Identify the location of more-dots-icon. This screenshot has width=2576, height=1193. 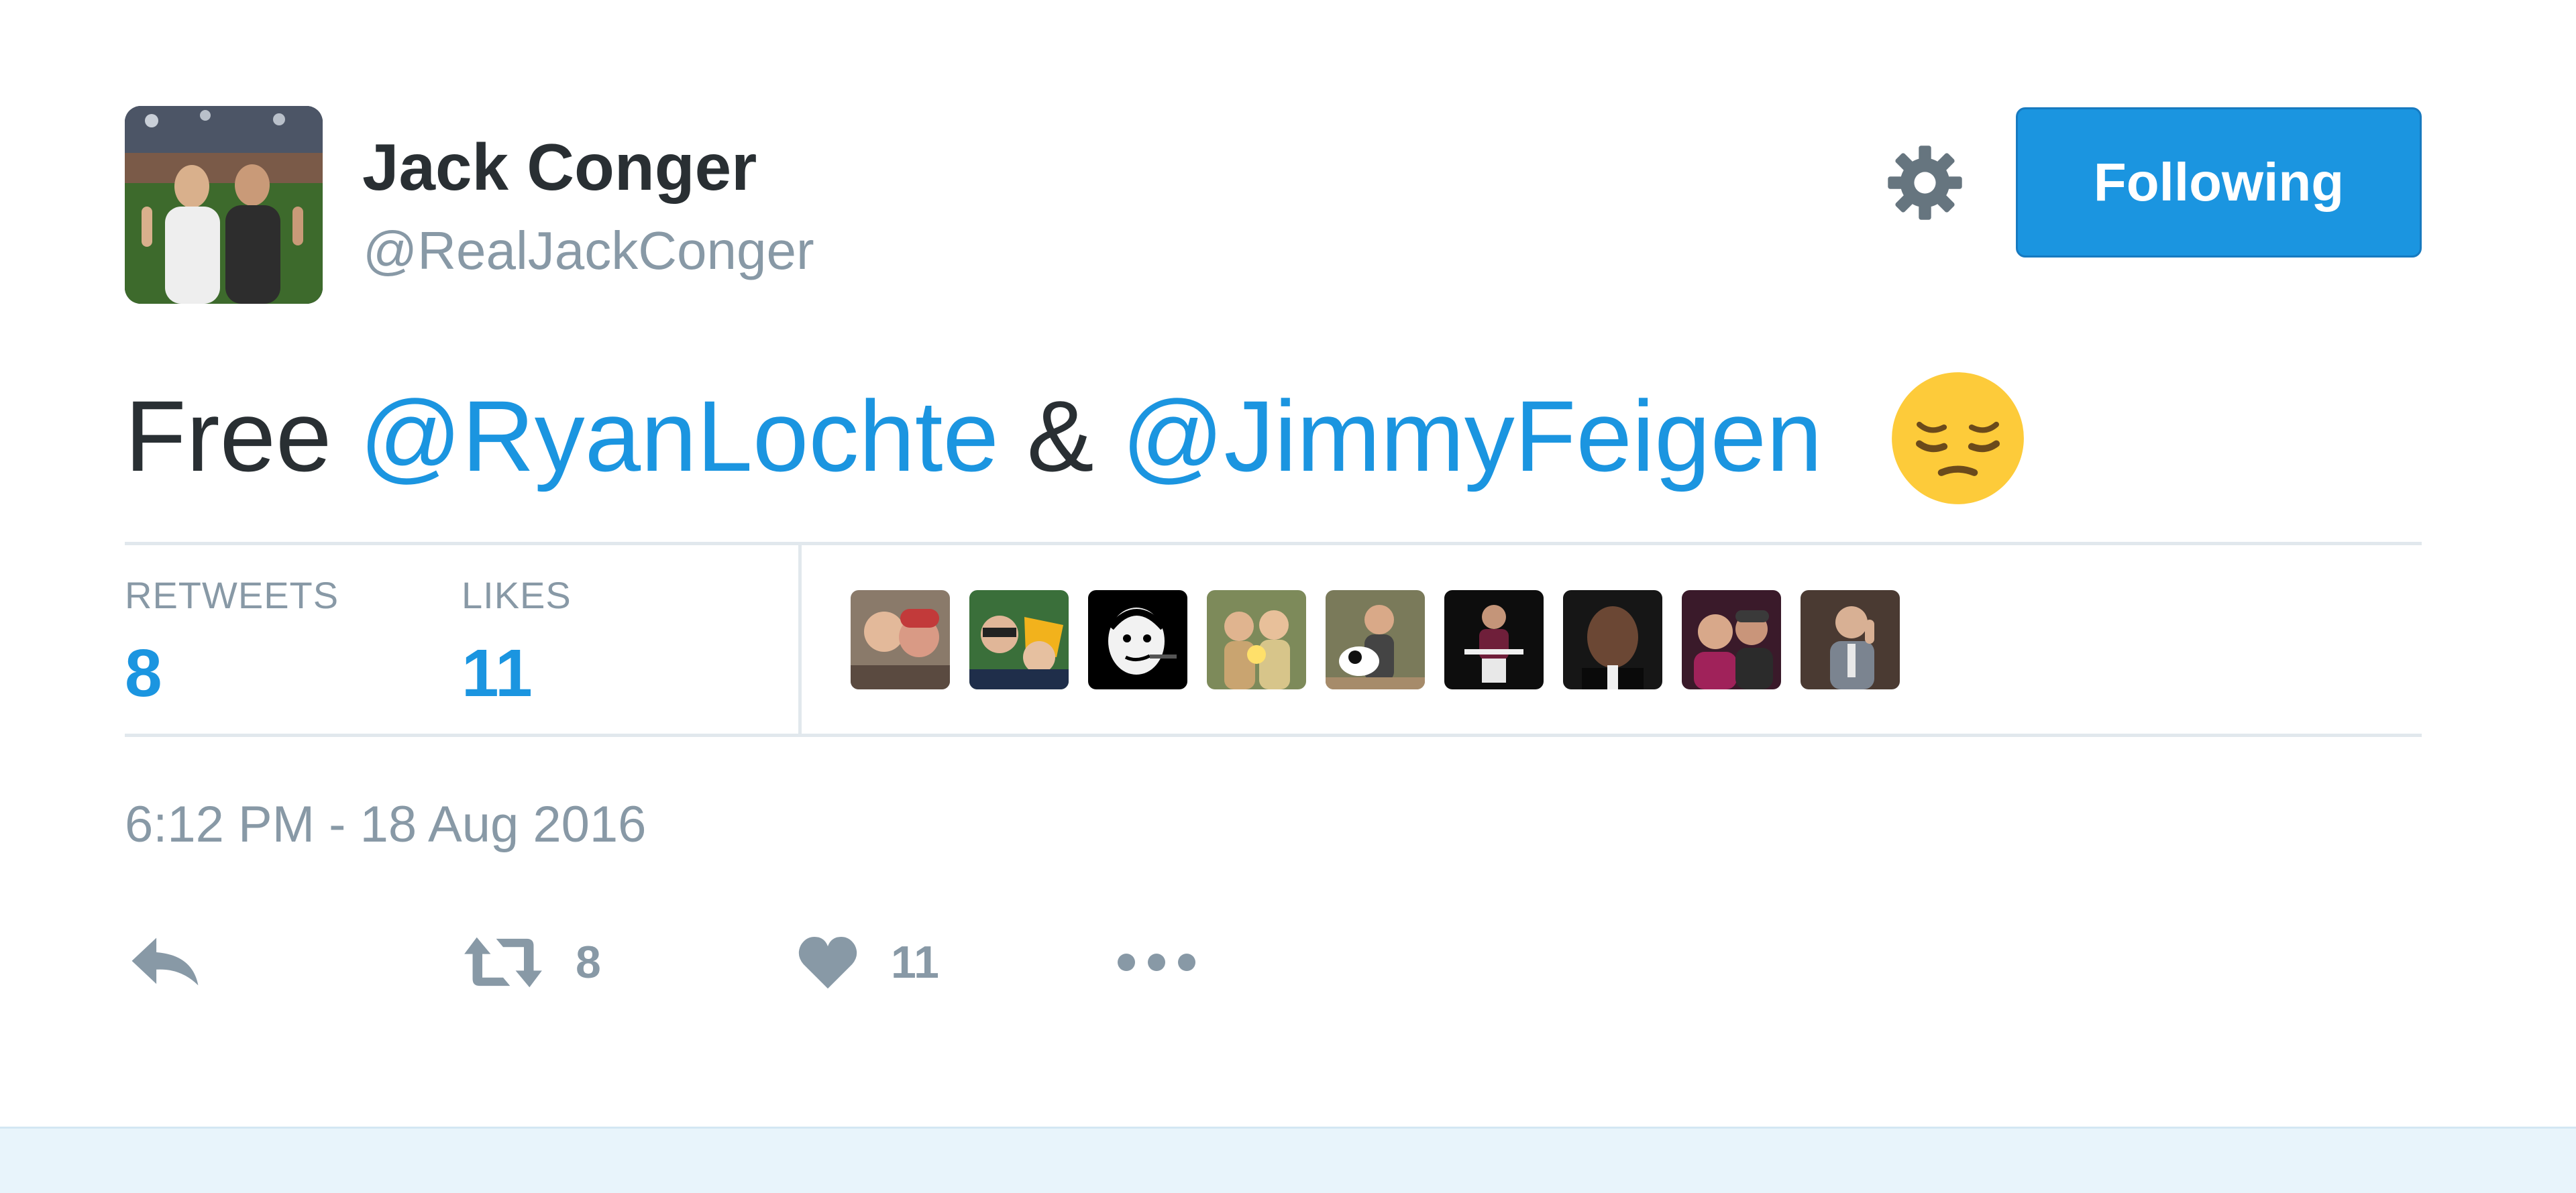
(1156, 962).